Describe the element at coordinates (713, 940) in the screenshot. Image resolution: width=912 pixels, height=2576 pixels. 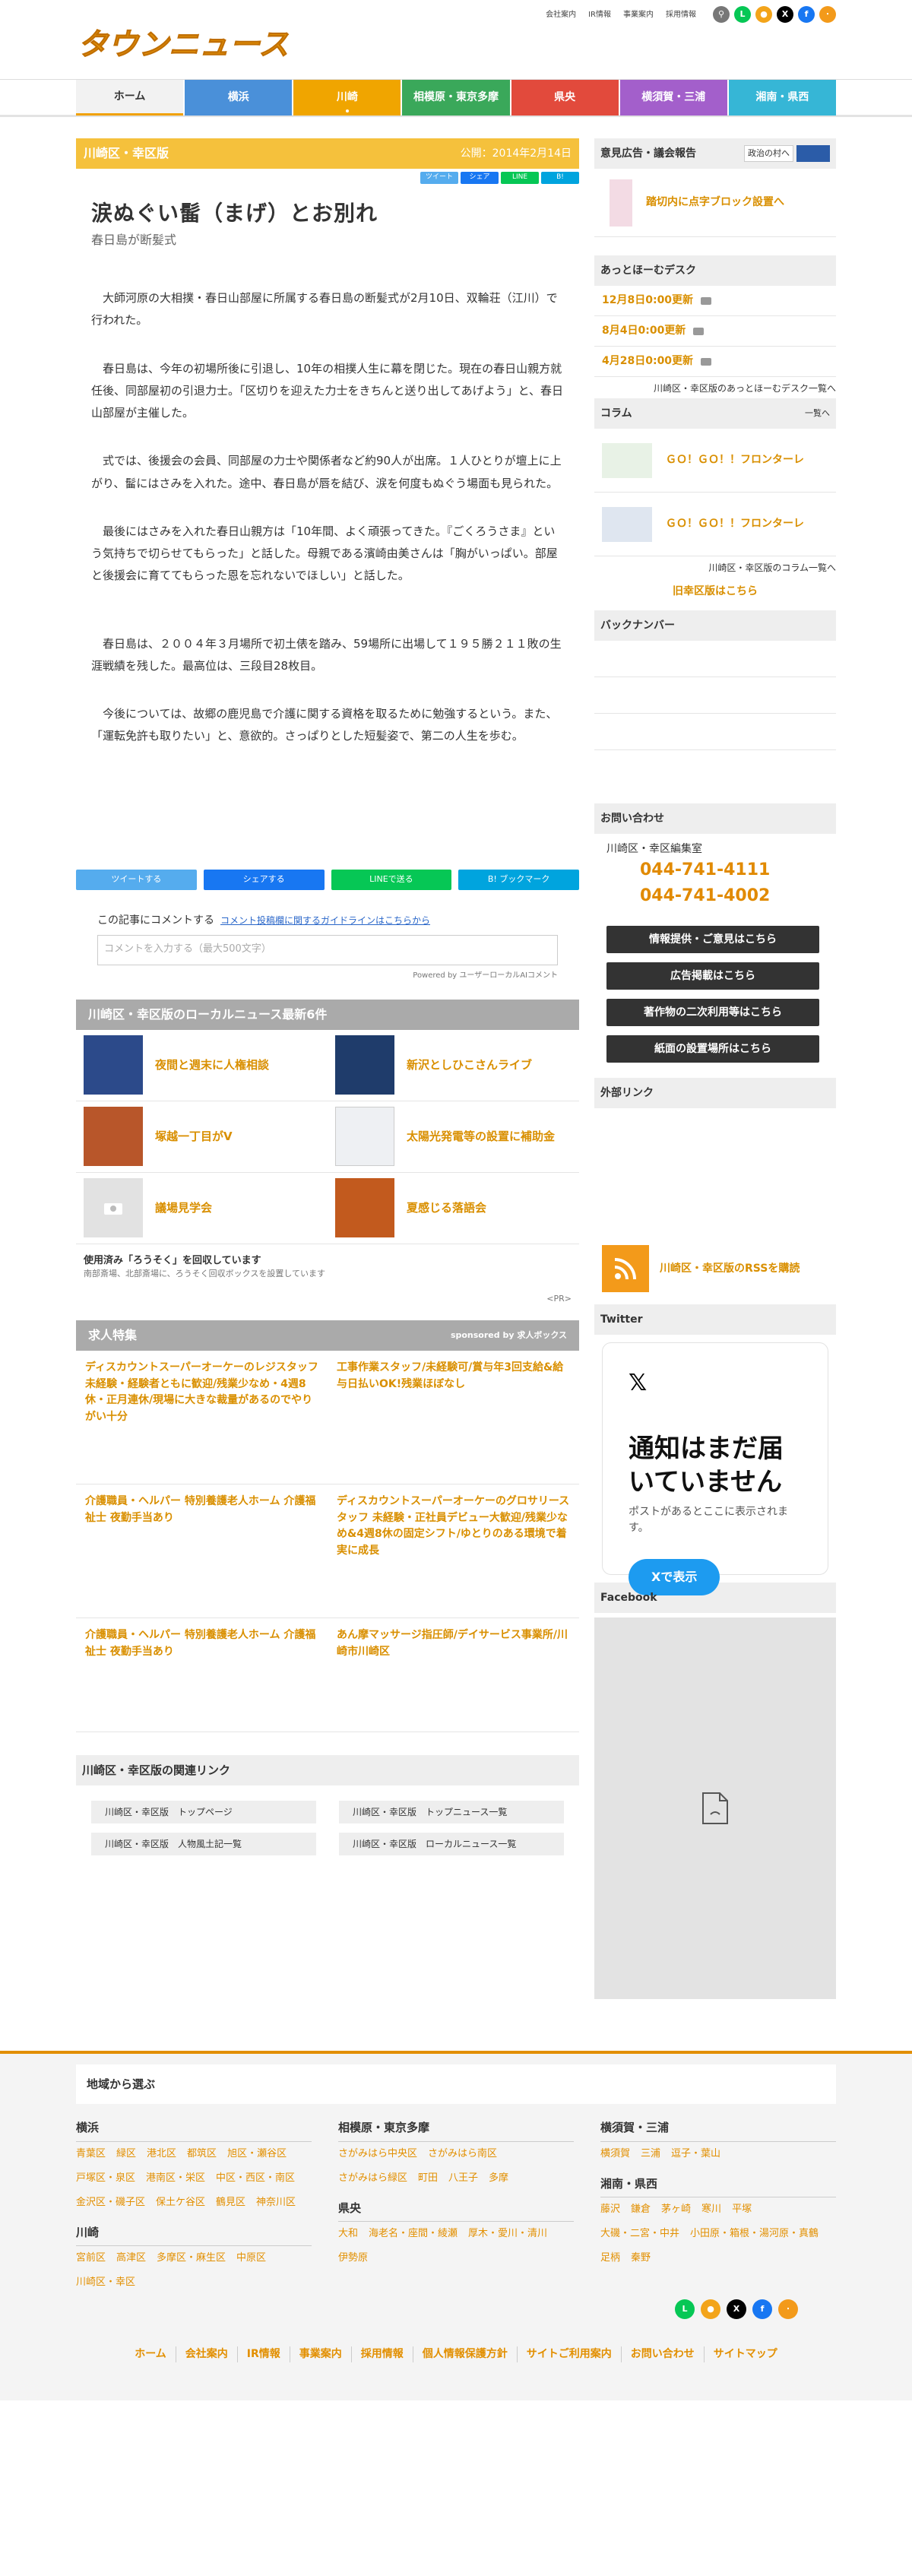
I see `info-submit-button: 情報提供・ご意見はこちら` at that location.